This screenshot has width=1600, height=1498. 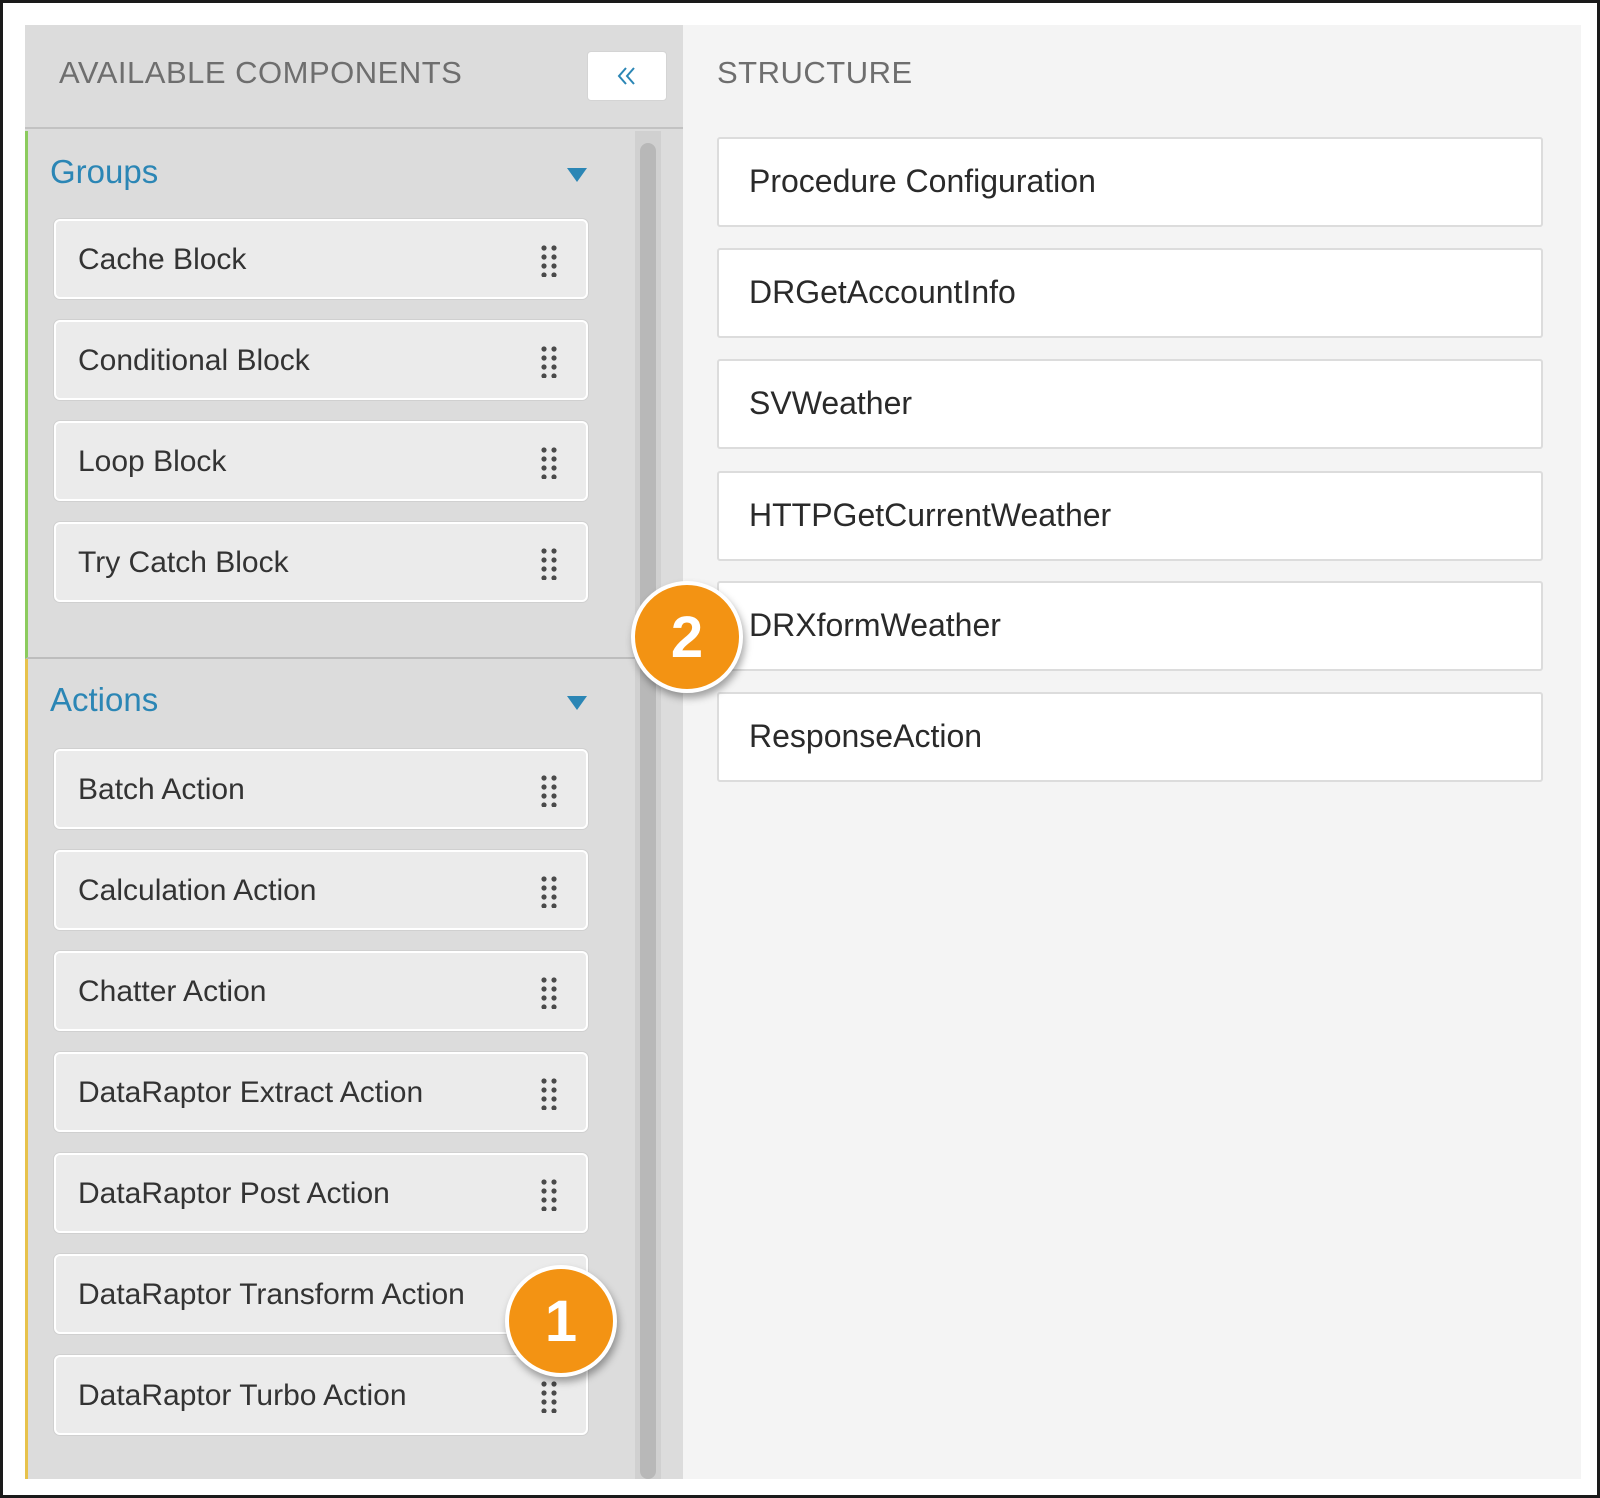 I want to click on structure-item-svweather: SVWeather, so click(x=1130, y=404).